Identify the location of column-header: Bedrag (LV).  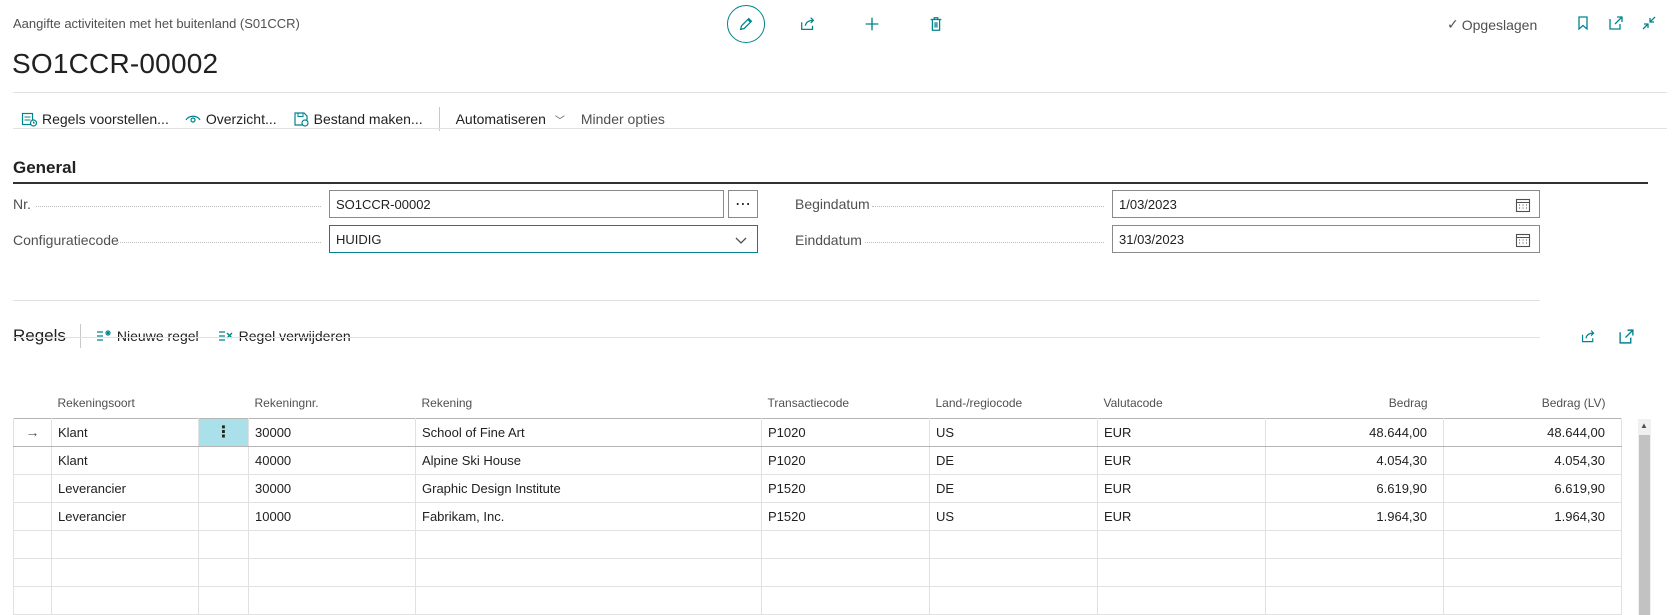
(1533, 403).